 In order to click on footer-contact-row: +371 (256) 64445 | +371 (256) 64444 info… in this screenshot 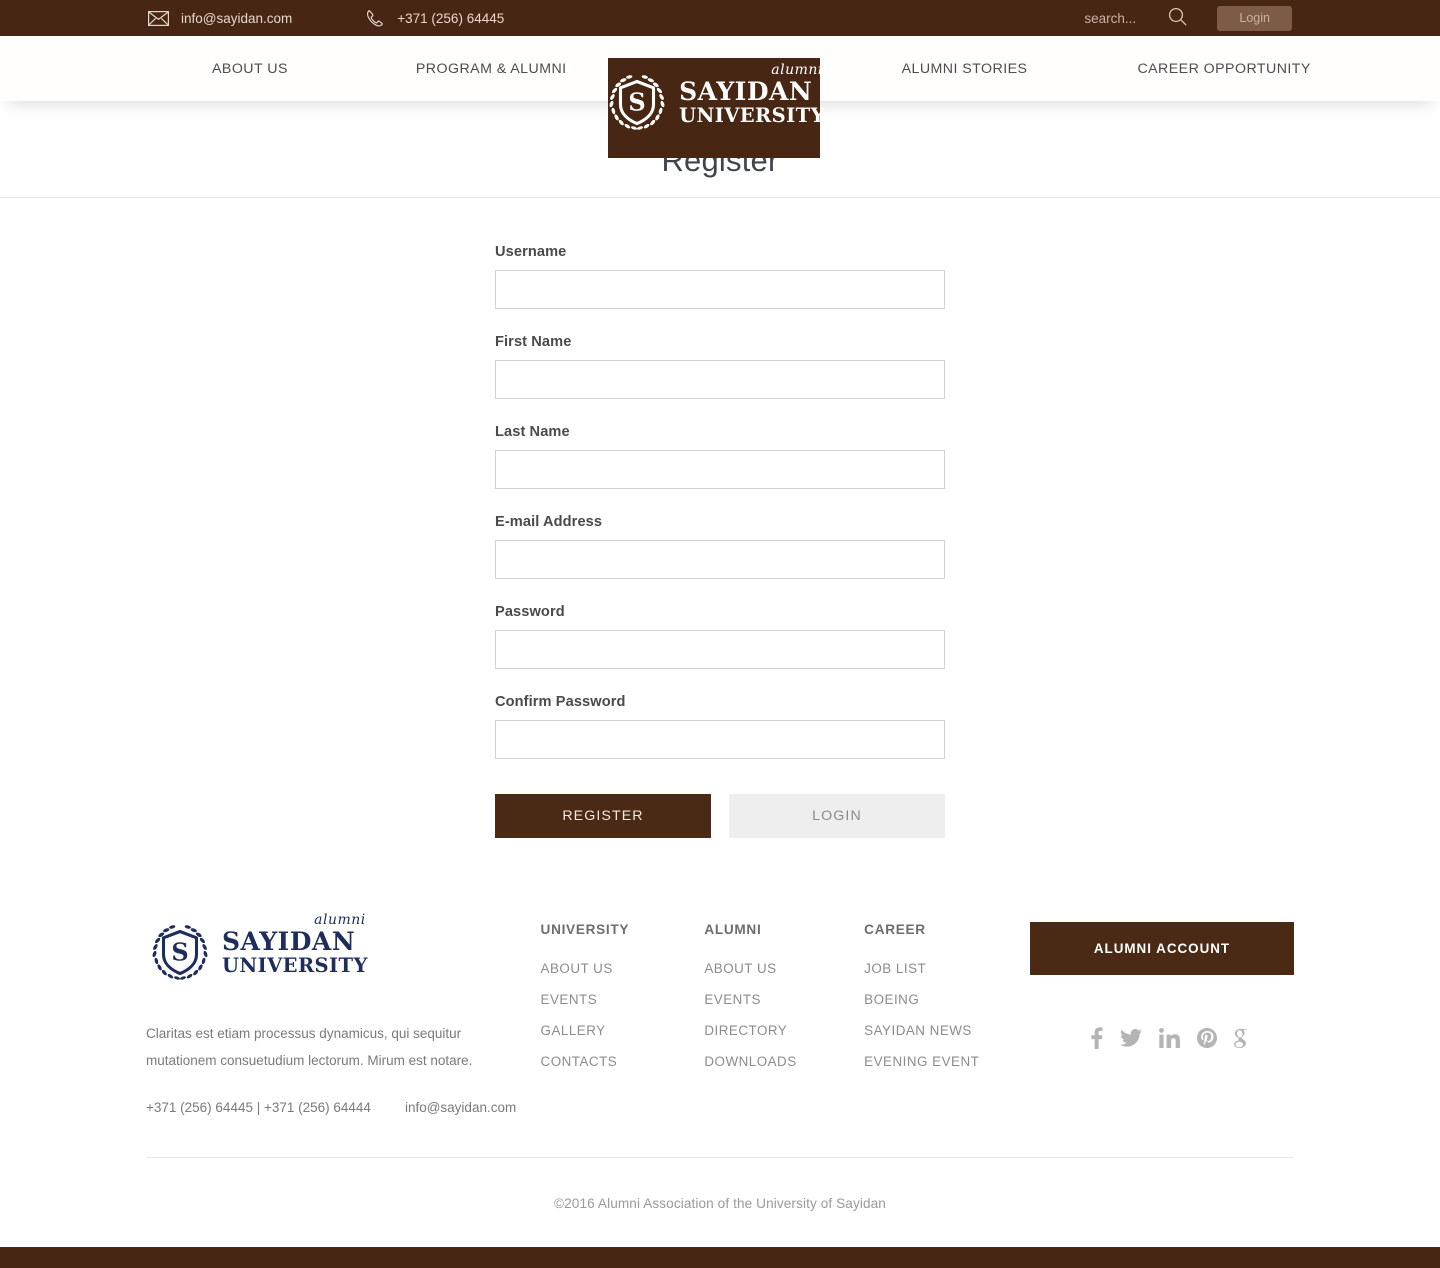, I will do `click(343, 1107)`.